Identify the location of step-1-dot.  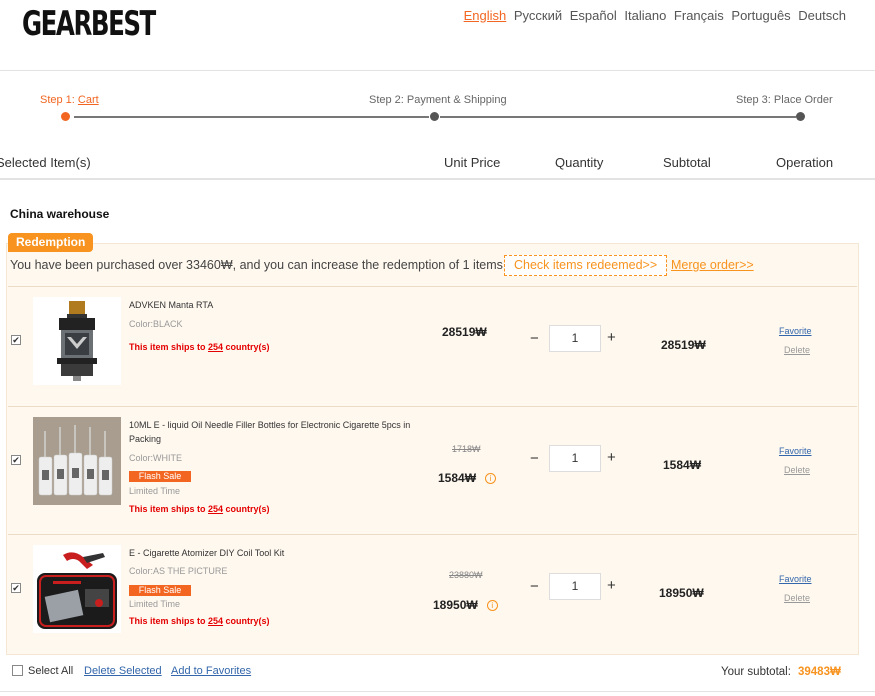
(65, 116).